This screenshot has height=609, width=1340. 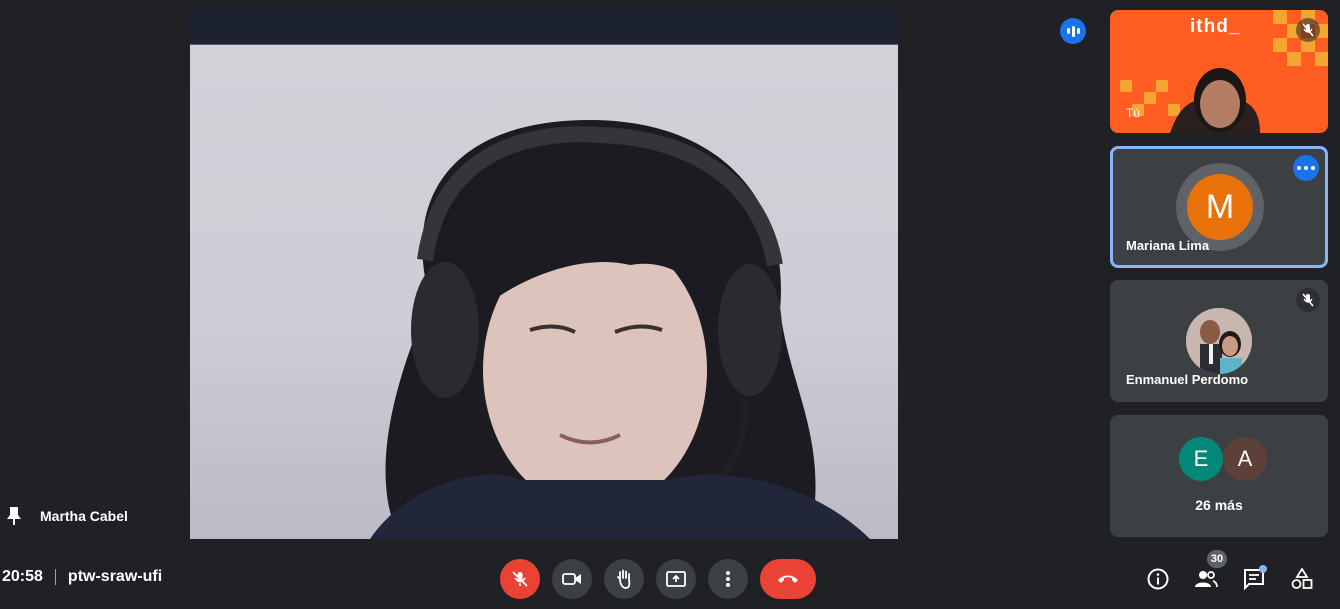 I want to click on participants-button, so click(x=1206, y=579).